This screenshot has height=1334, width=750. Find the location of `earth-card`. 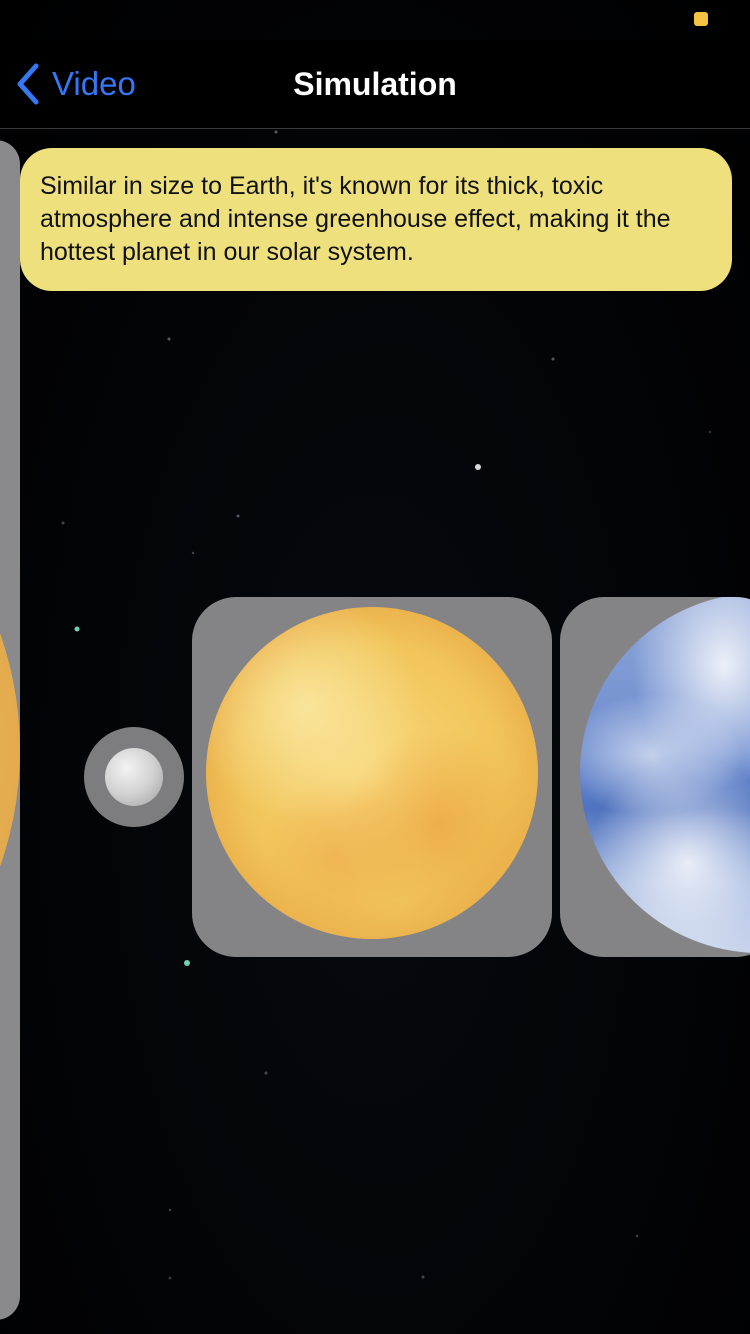

earth-card is located at coordinates (655, 777).